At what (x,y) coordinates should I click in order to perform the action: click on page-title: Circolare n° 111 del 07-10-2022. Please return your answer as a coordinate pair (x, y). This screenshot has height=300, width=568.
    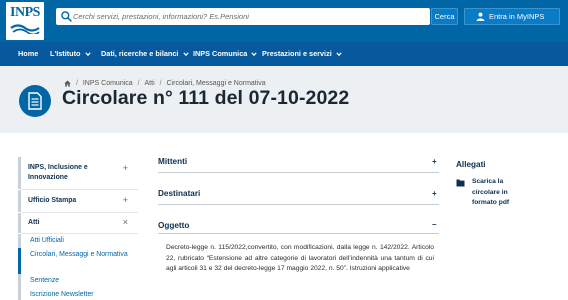
    Looking at the image, I should click on (206, 98).